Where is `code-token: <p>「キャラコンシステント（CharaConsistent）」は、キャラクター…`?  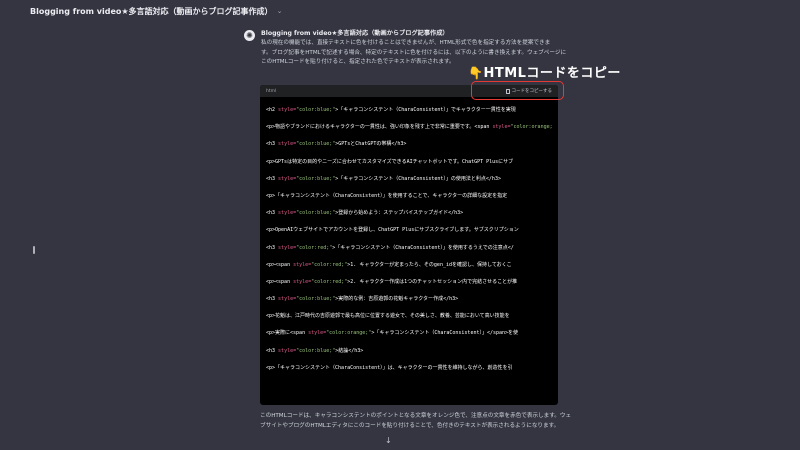 code-token: <p>「キャラコンシステント（CharaConsistent）」は、キャラクター… is located at coordinates (389, 367).